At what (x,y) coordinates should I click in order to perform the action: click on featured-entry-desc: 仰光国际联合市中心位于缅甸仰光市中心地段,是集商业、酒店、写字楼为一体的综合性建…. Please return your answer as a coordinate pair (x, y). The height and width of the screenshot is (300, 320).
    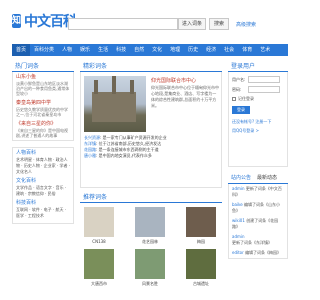
    Looking at the image, I should click on (185, 96).